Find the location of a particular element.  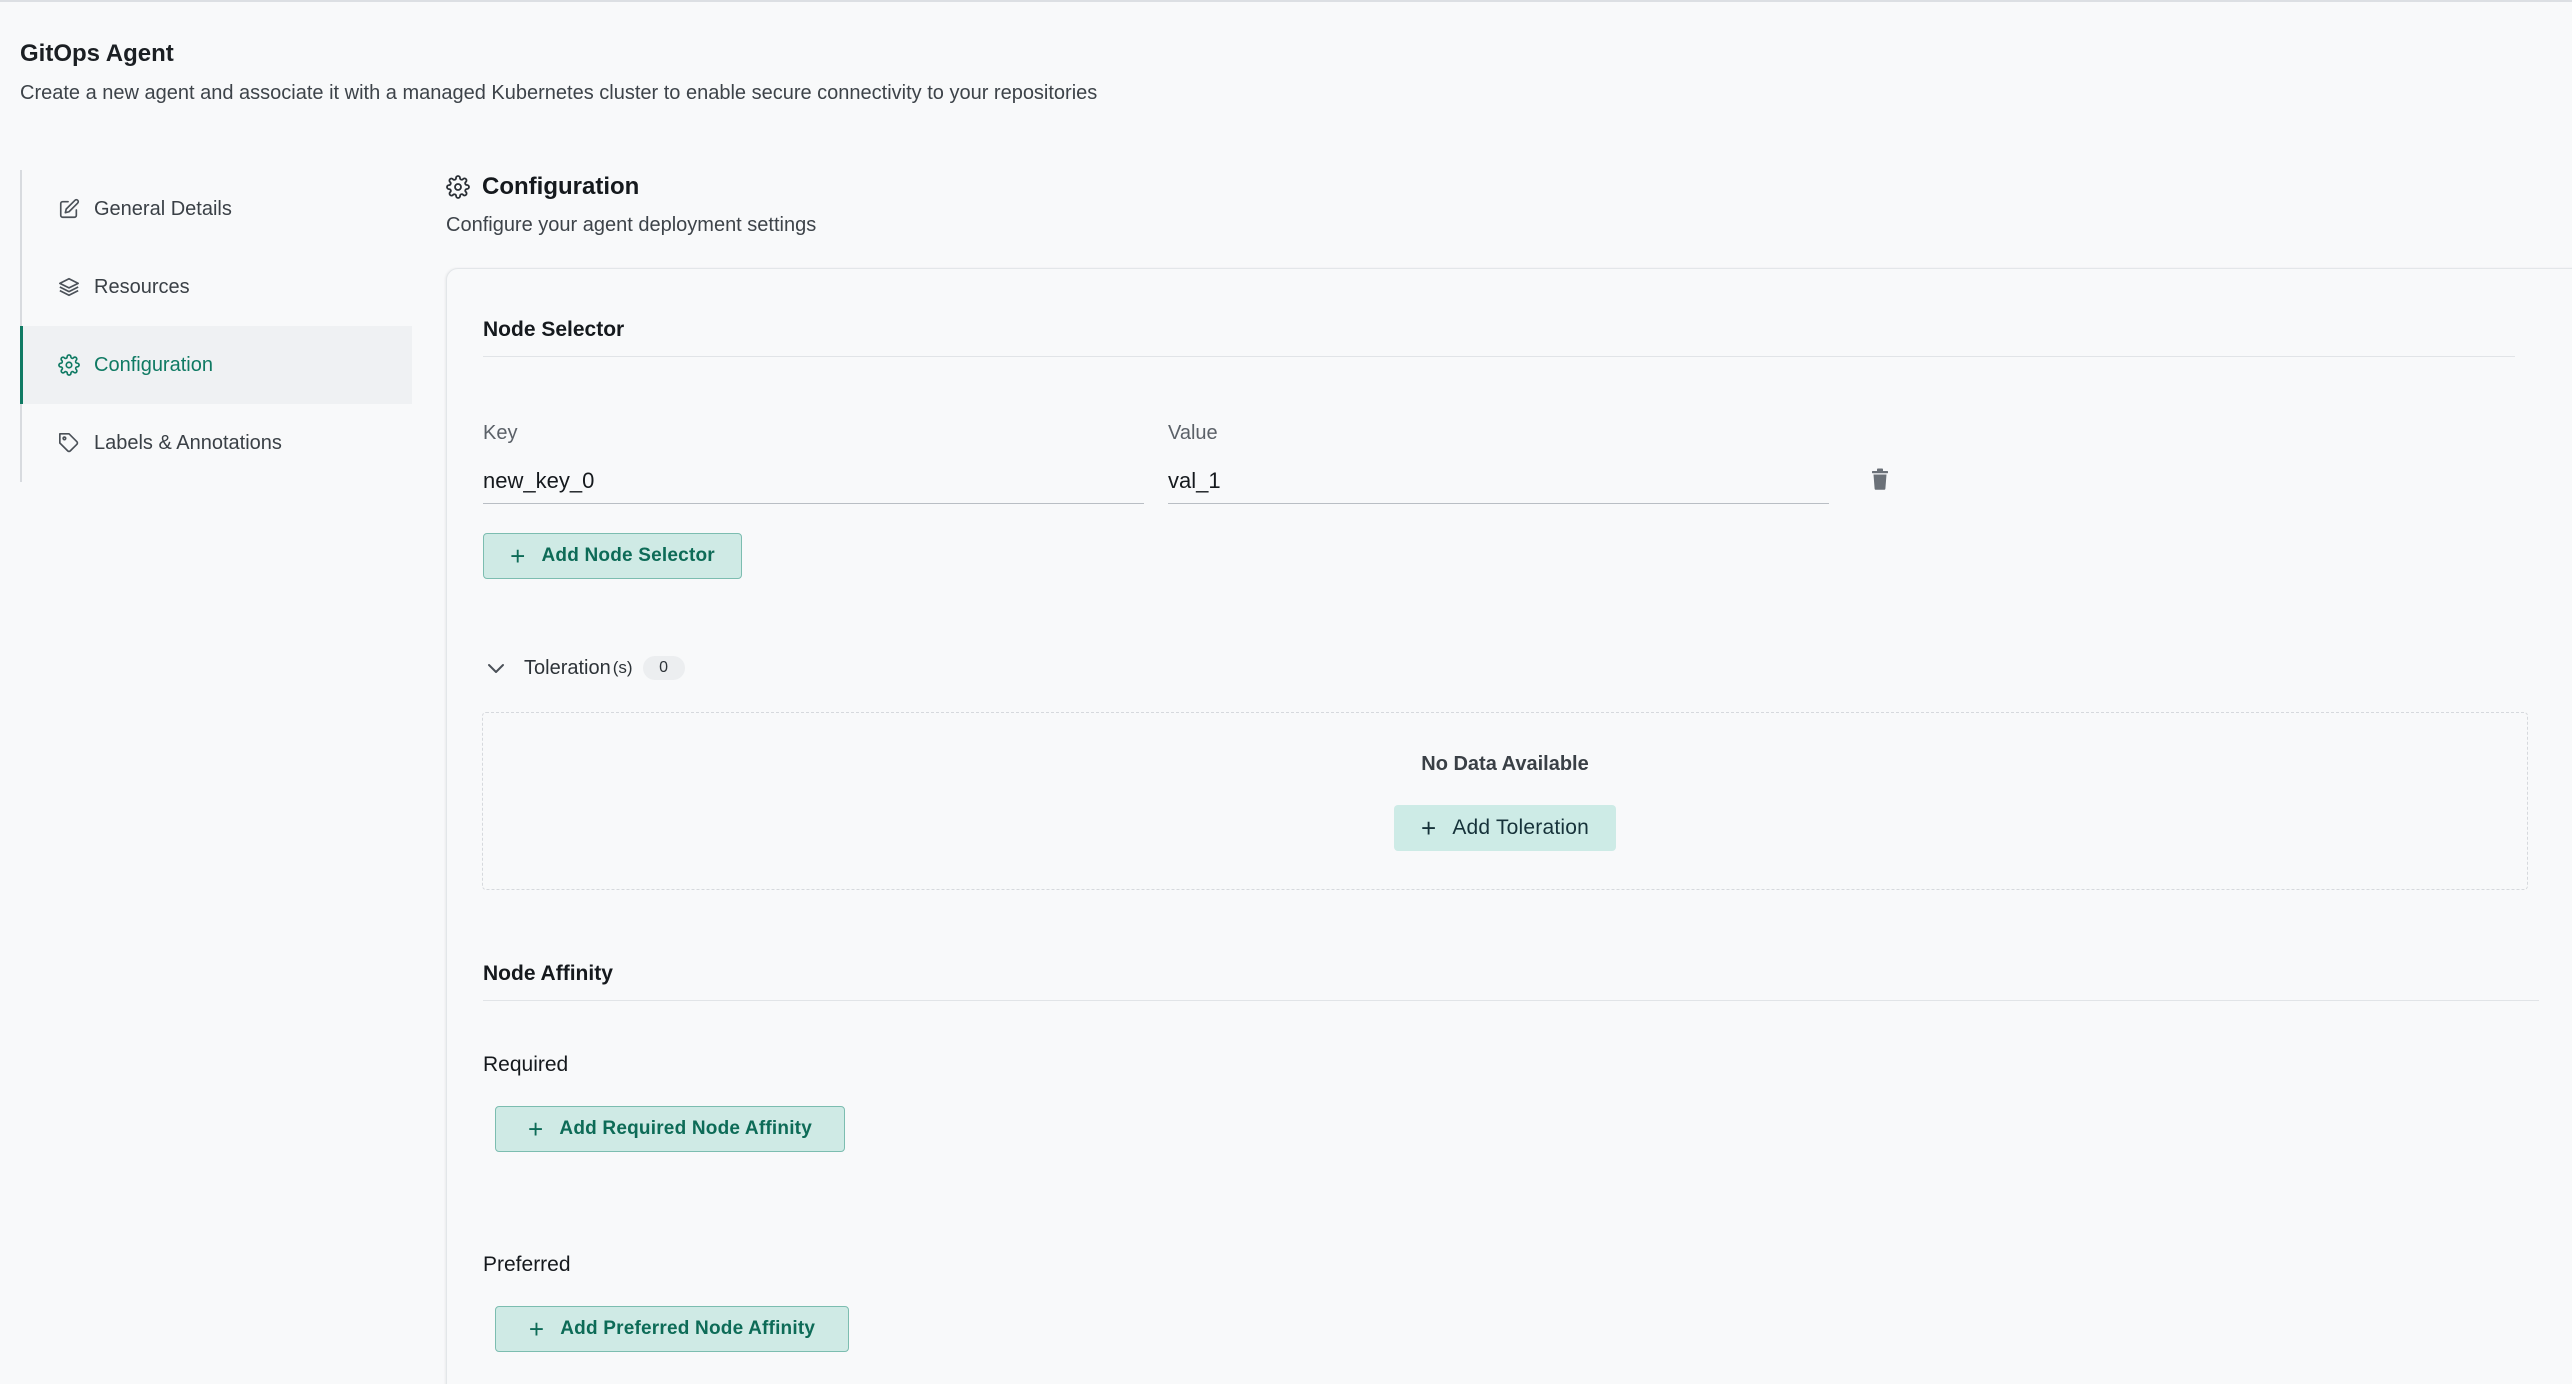

tolerations-suffix: (s) is located at coordinates (622, 667).